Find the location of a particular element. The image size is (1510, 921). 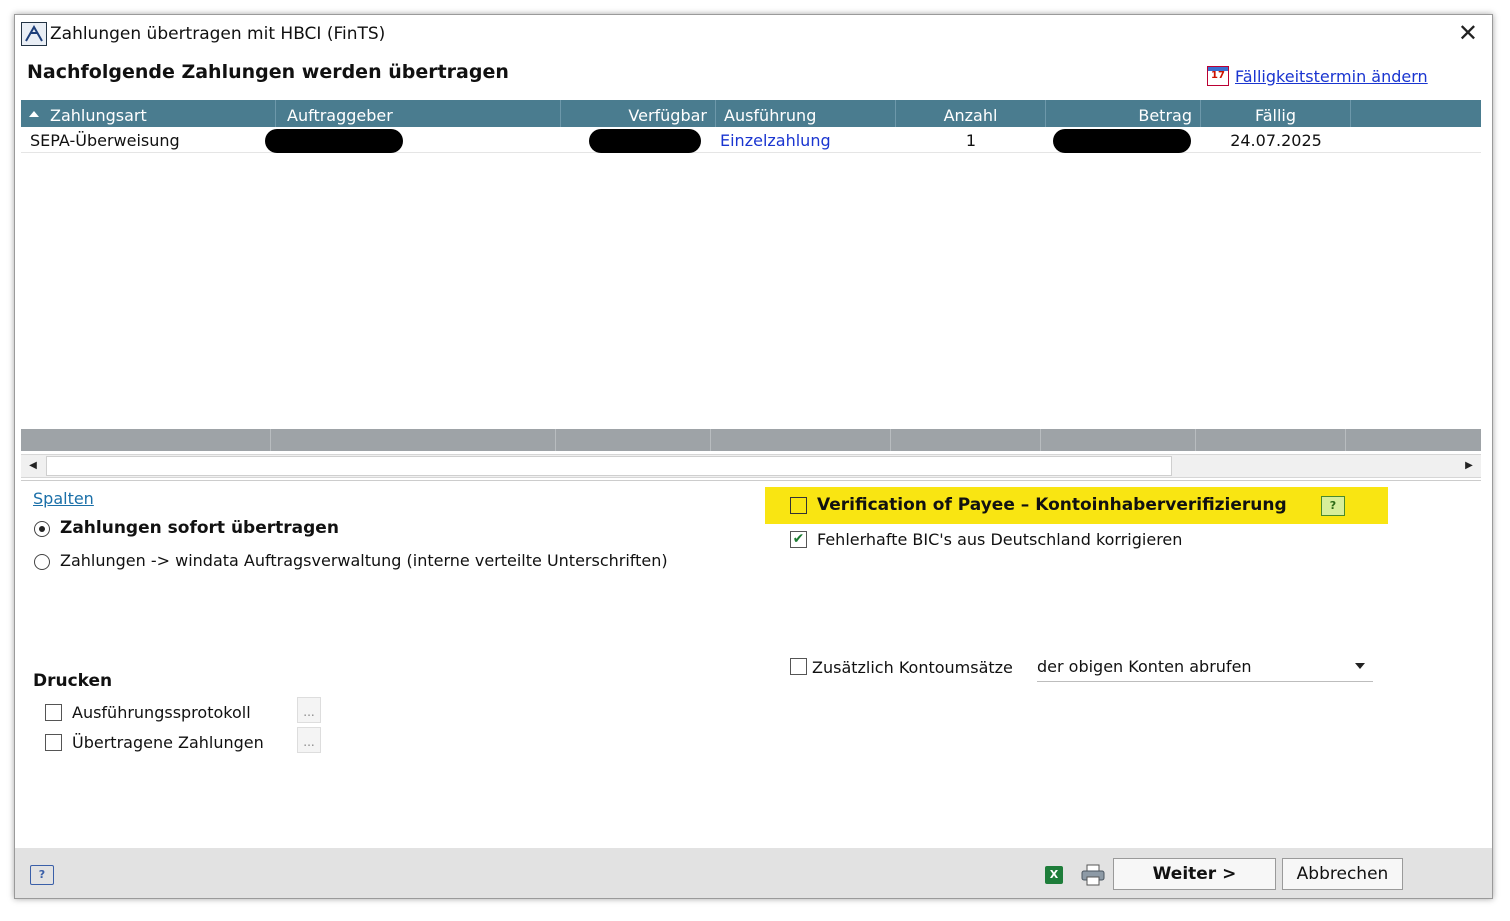

sort-ascending-icon is located at coordinates (34, 114).